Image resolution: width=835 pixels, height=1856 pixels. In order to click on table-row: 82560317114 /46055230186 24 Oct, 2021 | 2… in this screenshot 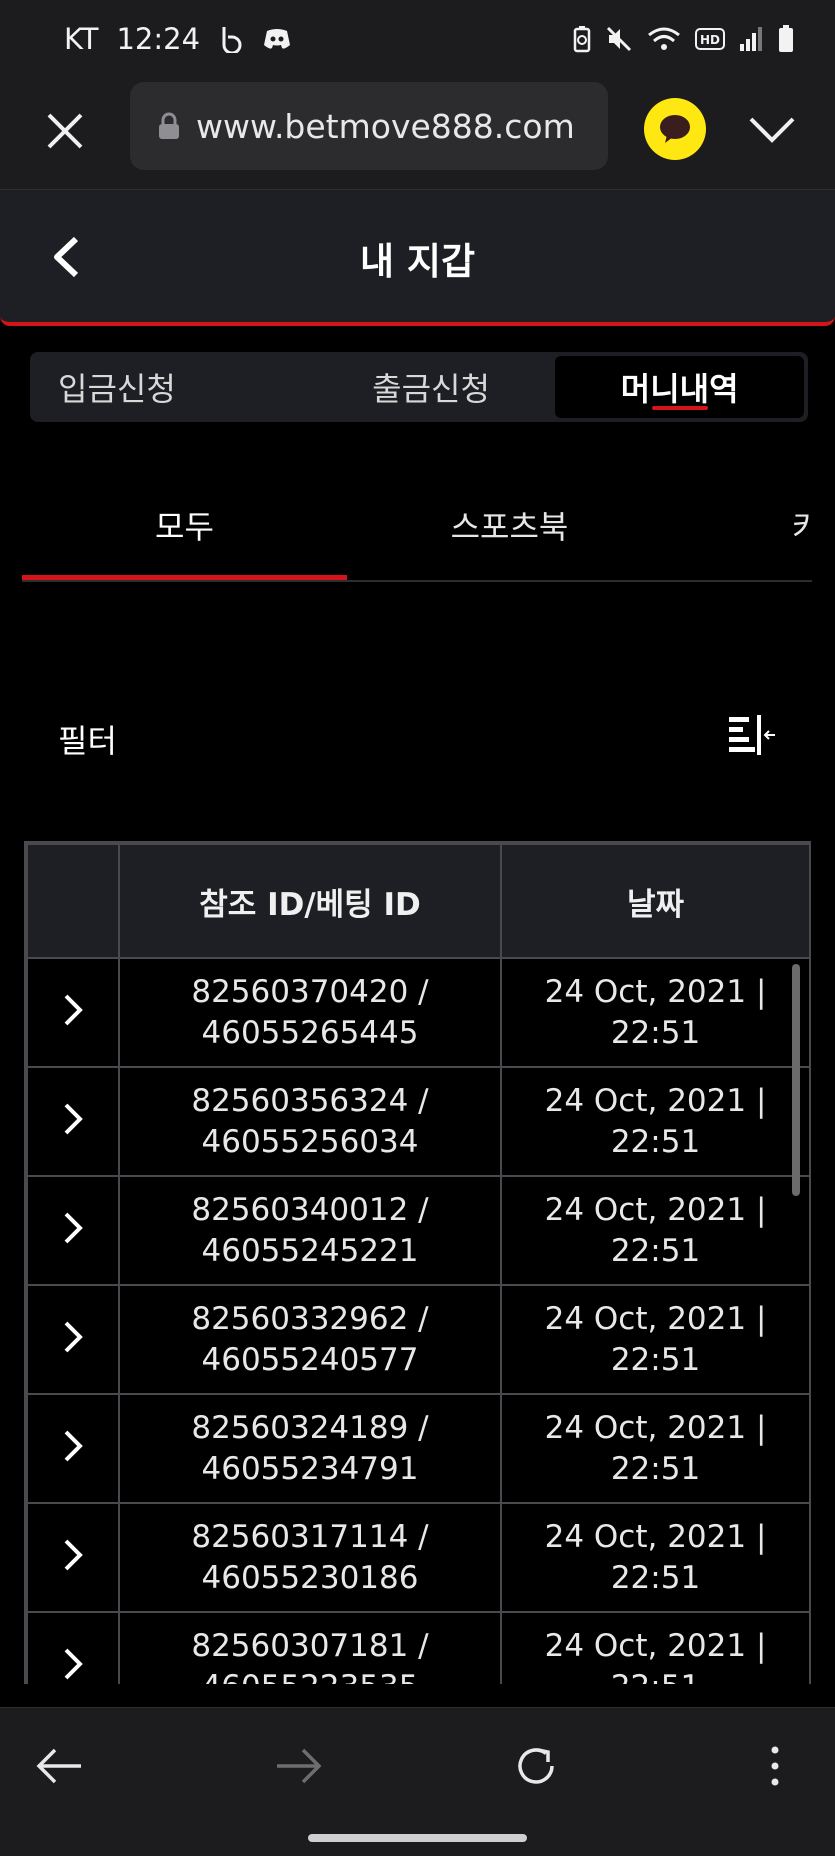, I will do `click(417, 1557)`.